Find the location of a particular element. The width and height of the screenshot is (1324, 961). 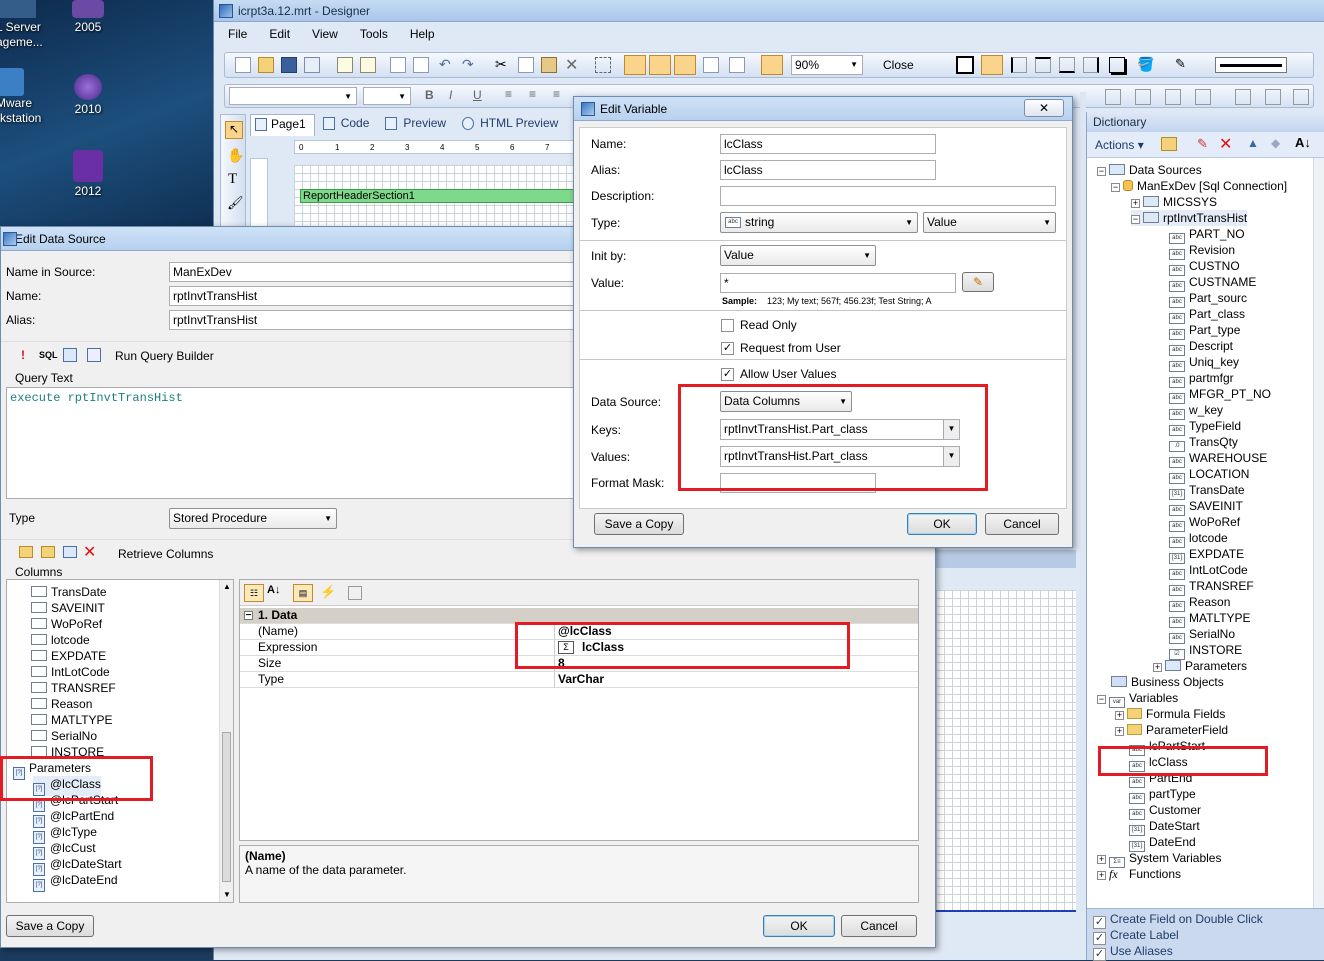

report-canvas-right is located at coordinates (1006, 751).